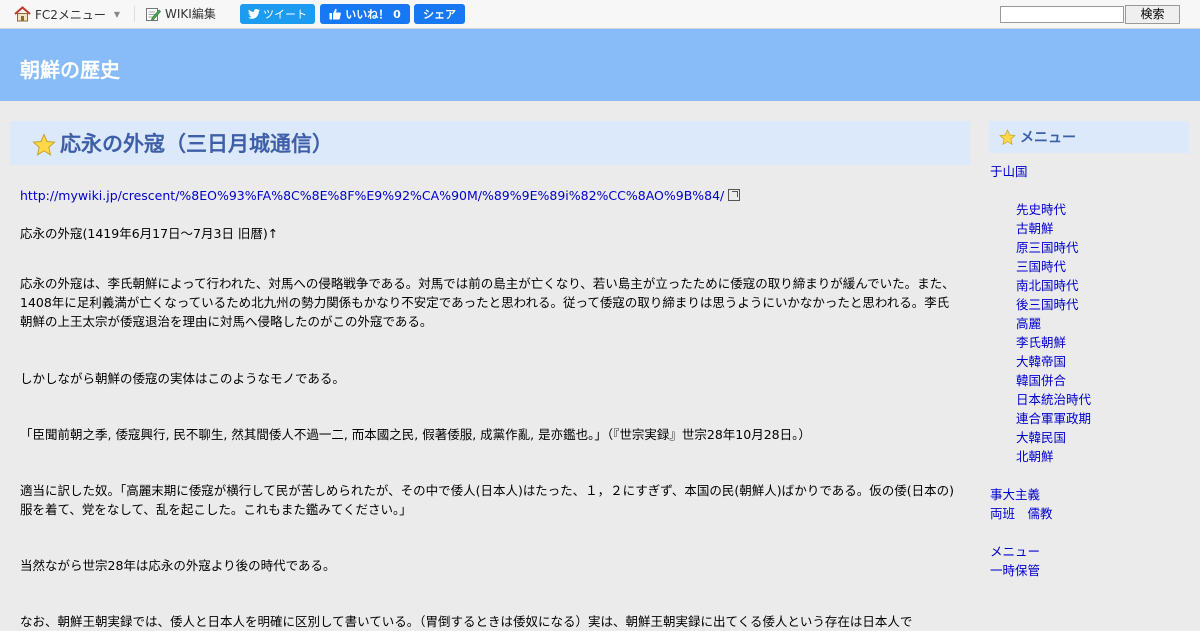 The height and width of the screenshot is (631, 1200). Describe the element at coordinates (153, 14) in the screenshot. I see `edit-pencil-icon` at that location.